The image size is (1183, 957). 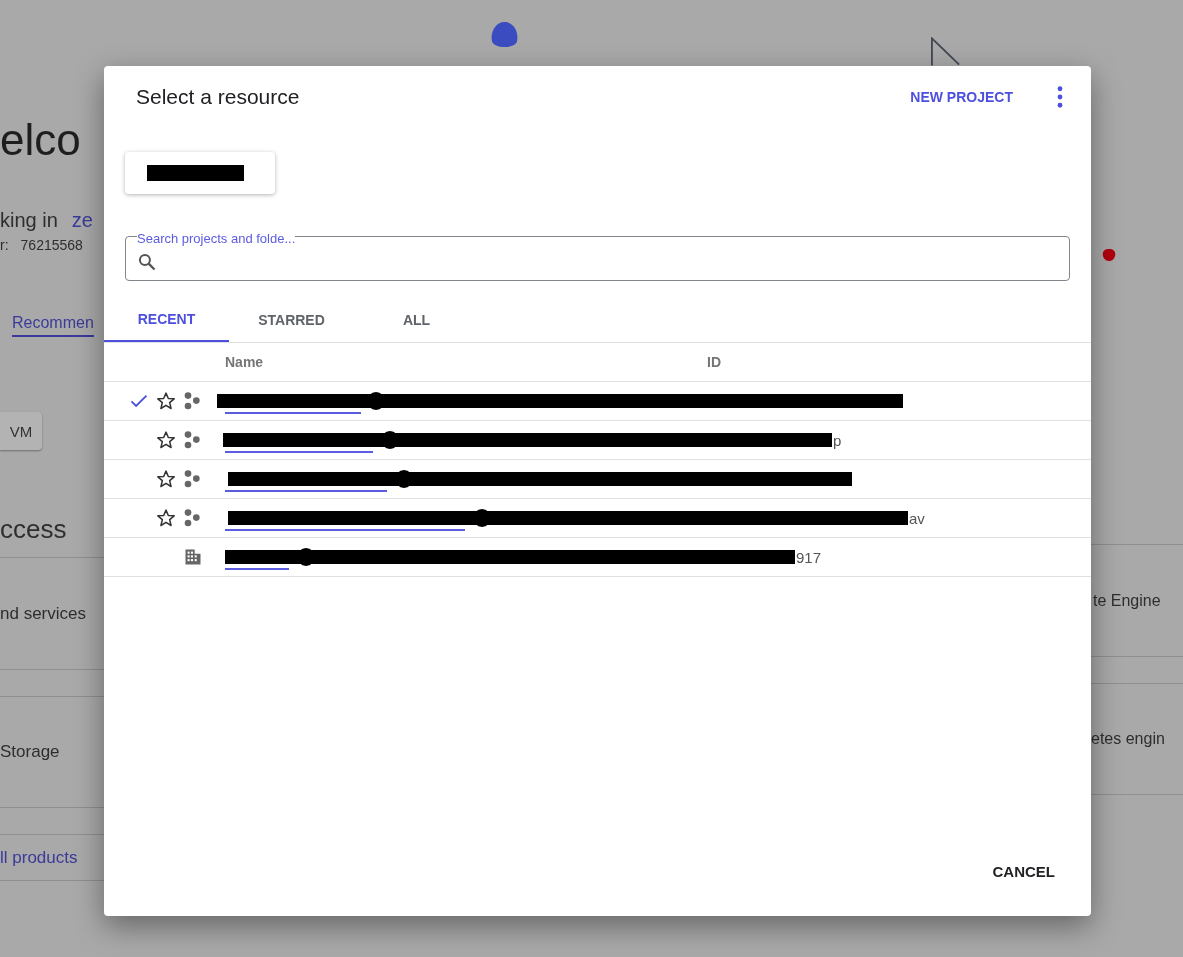 I want to click on tab: STARRED, so click(x=291, y=320).